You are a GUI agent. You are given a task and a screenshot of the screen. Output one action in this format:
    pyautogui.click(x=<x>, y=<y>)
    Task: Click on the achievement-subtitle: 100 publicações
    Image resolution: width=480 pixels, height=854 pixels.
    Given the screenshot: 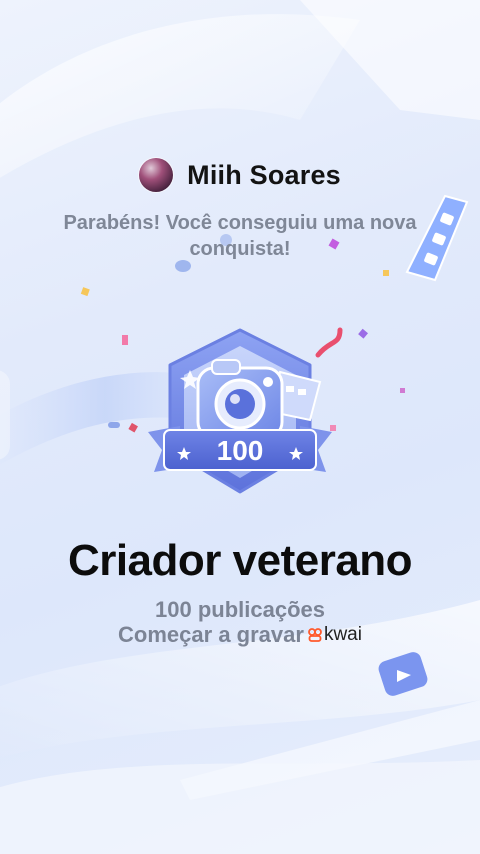 What is the action you would take?
    pyautogui.click(x=240, y=609)
    